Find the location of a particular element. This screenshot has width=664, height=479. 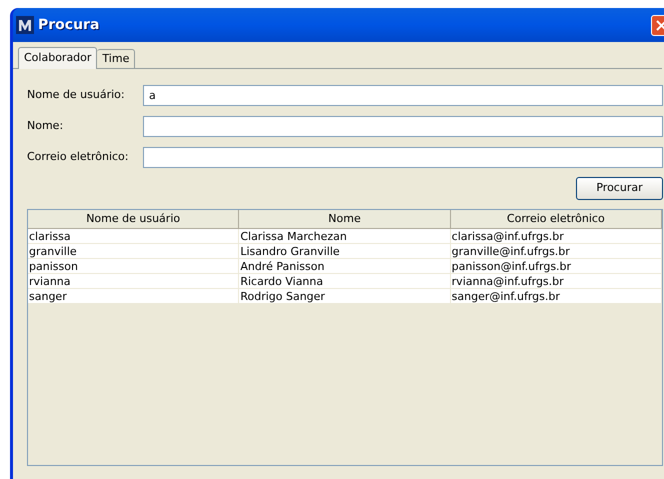

tab: Colaborador is located at coordinates (58, 58).